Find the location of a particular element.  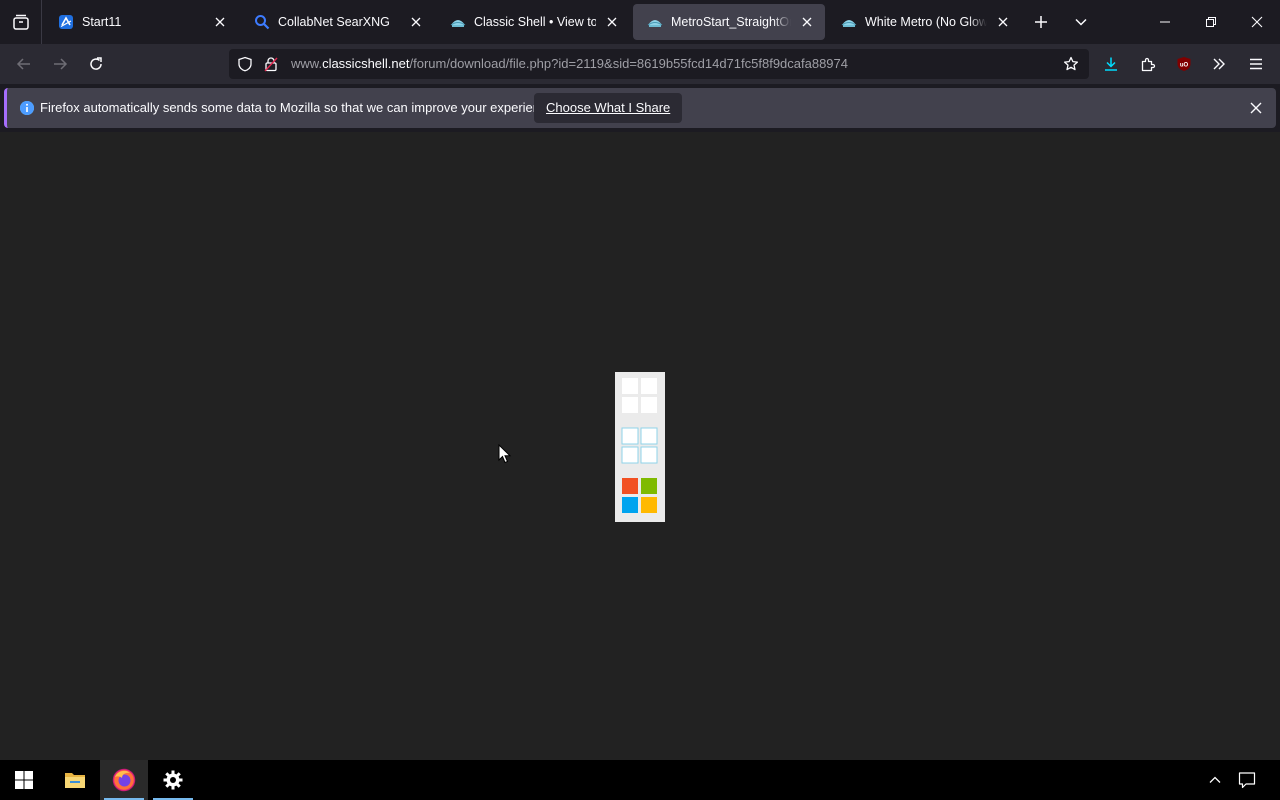

tab-manager-button is located at coordinates (21, 22).